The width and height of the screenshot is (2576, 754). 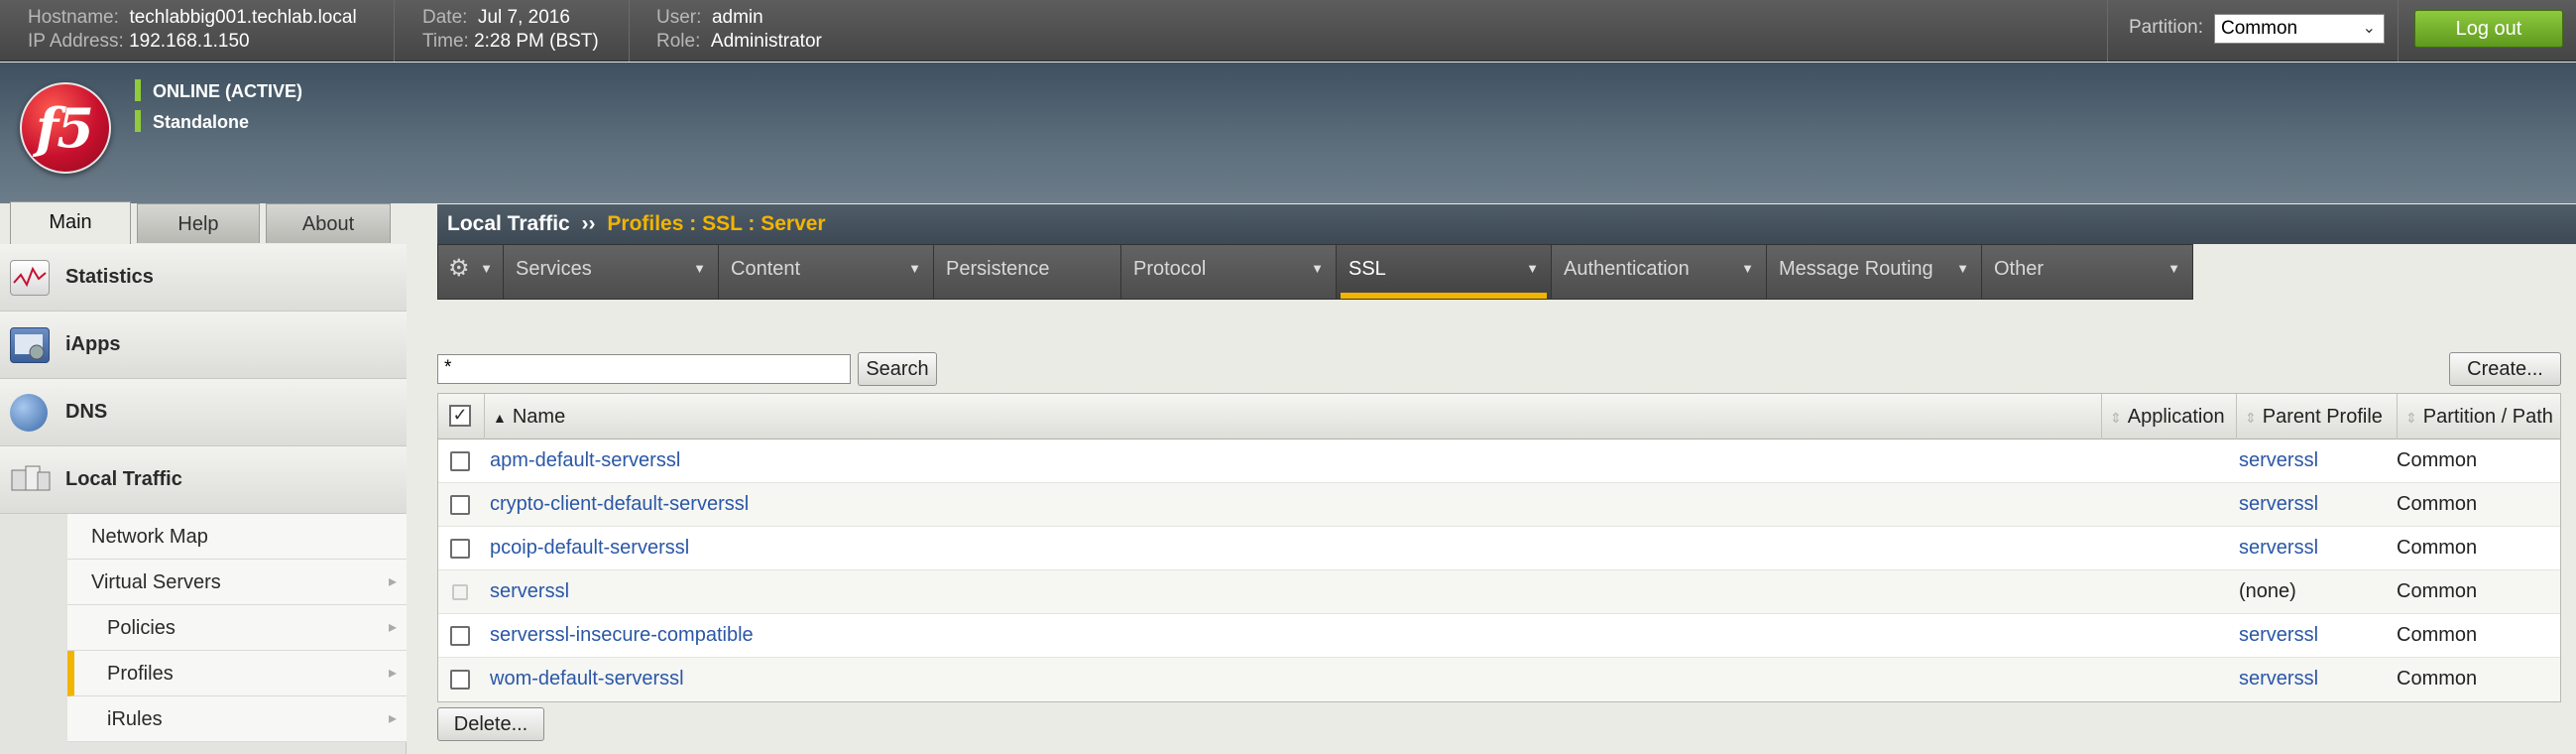 What do you see at coordinates (2251, 418) in the screenshot?
I see `sort-icon: ⇕` at bounding box center [2251, 418].